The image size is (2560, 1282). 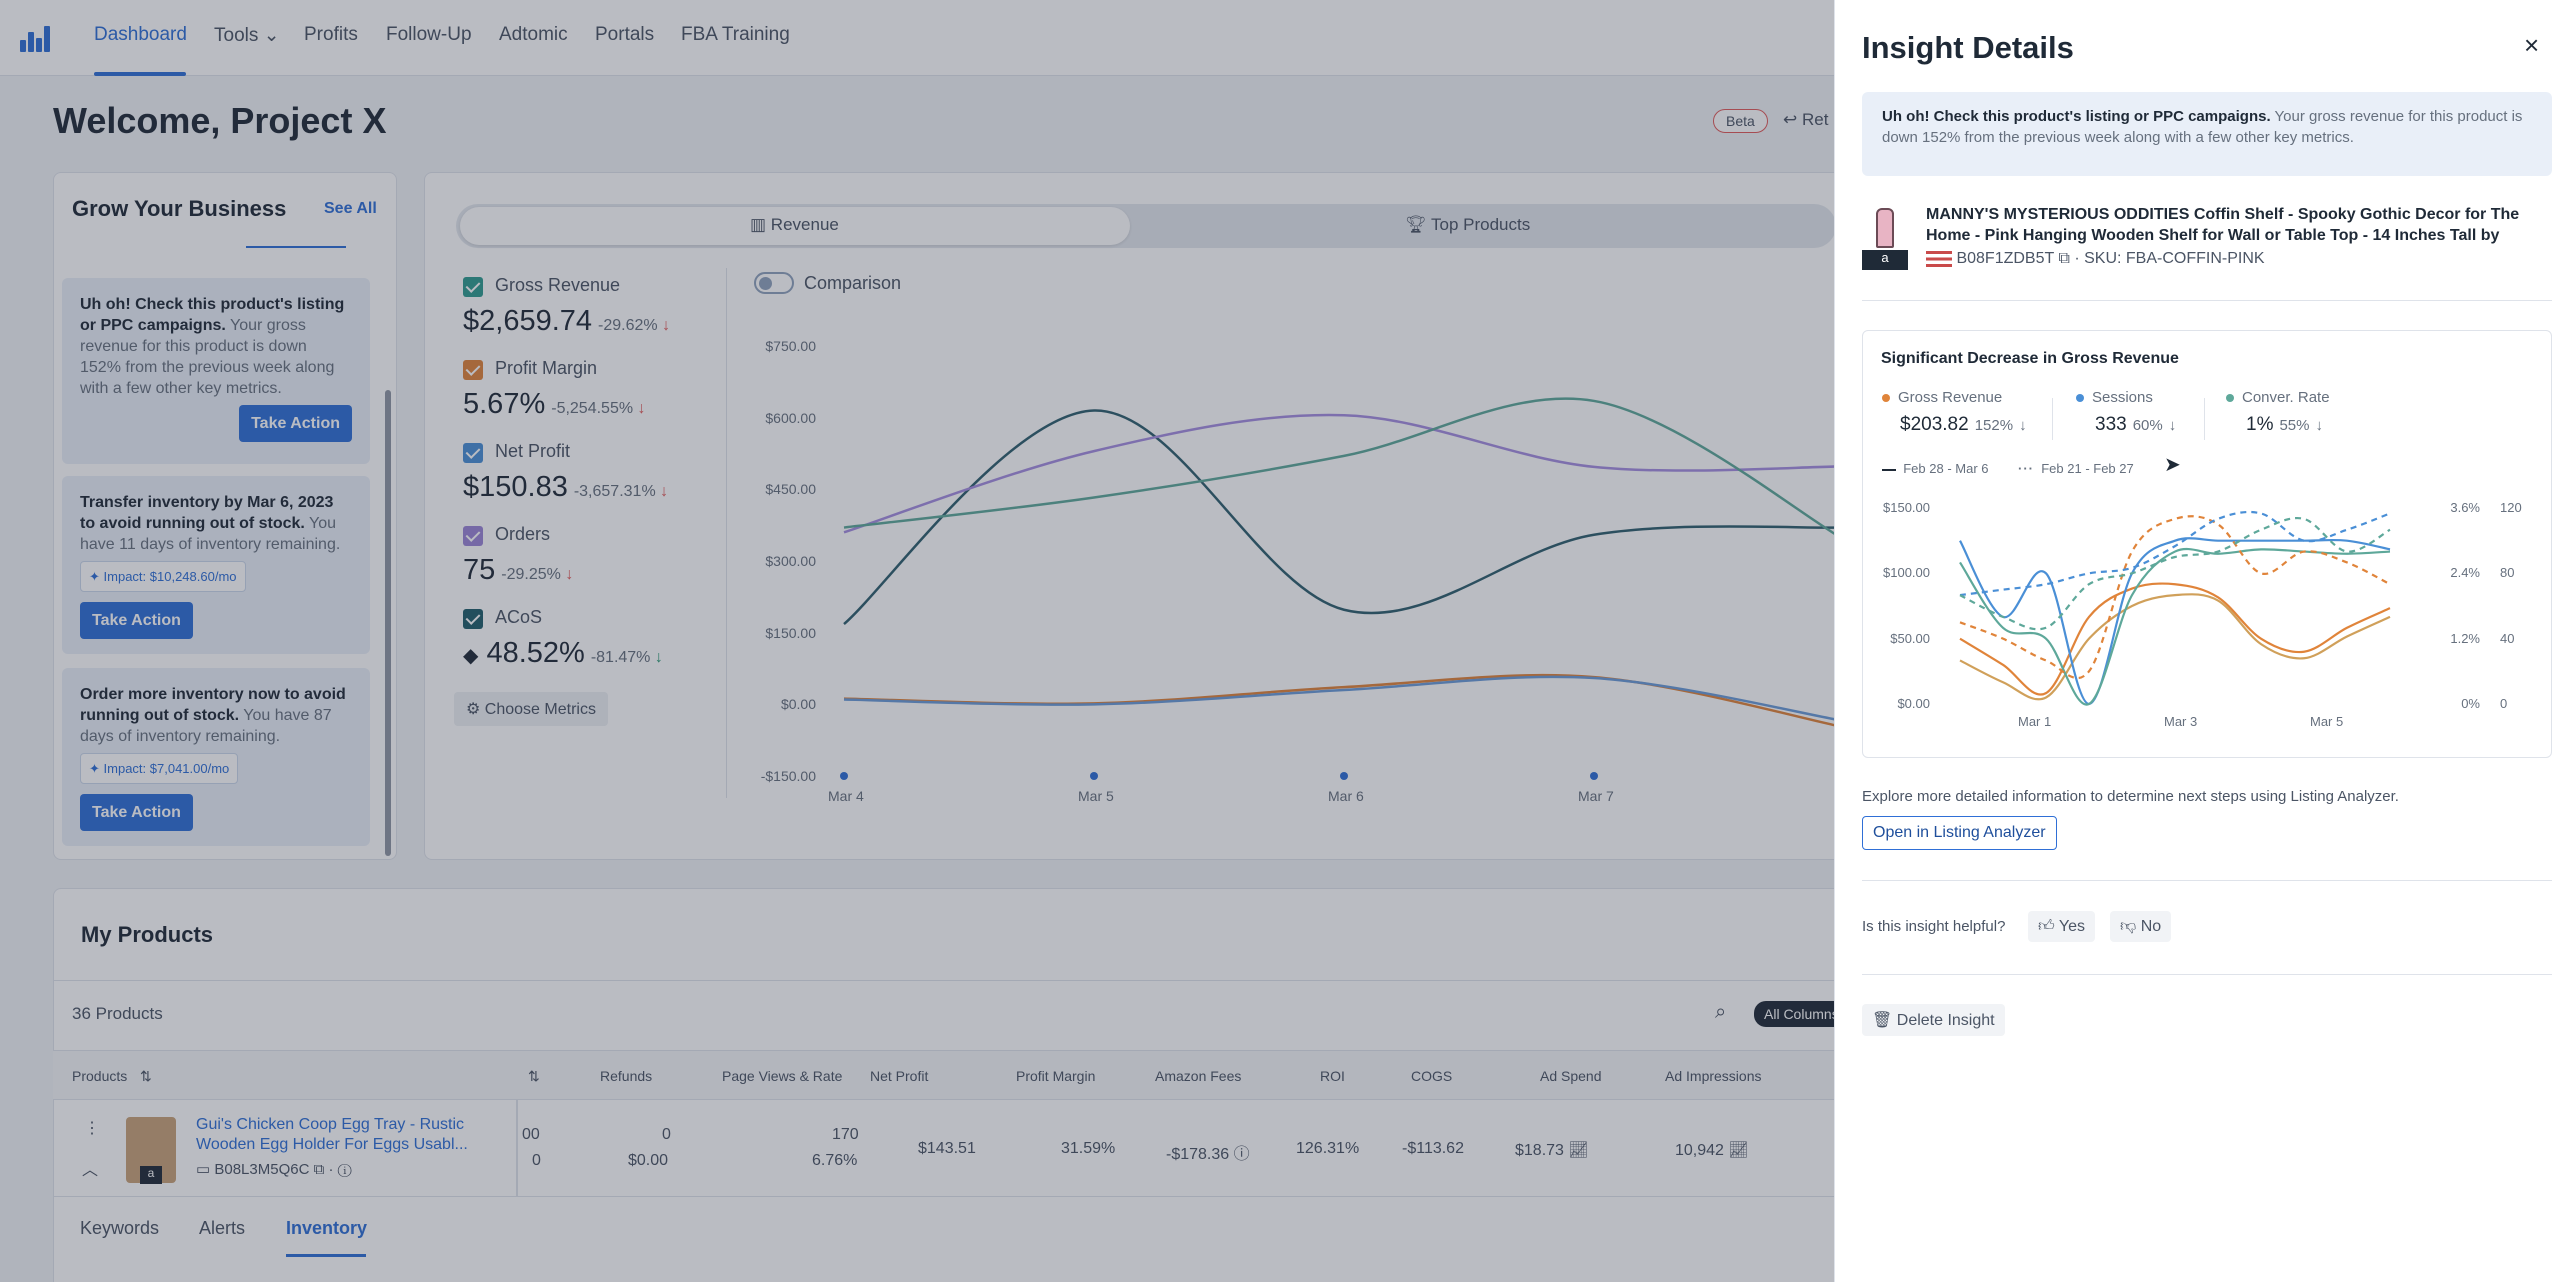 What do you see at coordinates (2507, 638) in the screenshot?
I see `y-tick-right: 40` at bounding box center [2507, 638].